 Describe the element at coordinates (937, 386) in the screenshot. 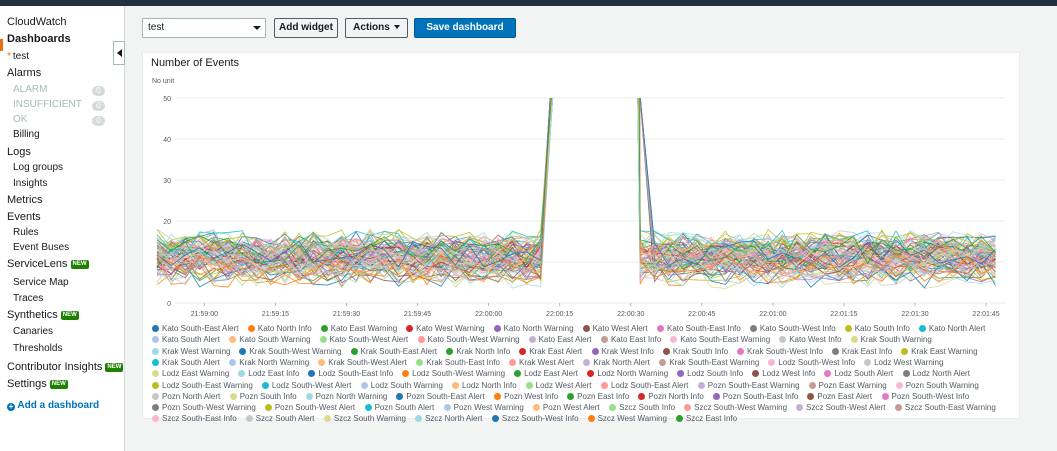

I see `legend-item: Pozn South Warning` at that location.